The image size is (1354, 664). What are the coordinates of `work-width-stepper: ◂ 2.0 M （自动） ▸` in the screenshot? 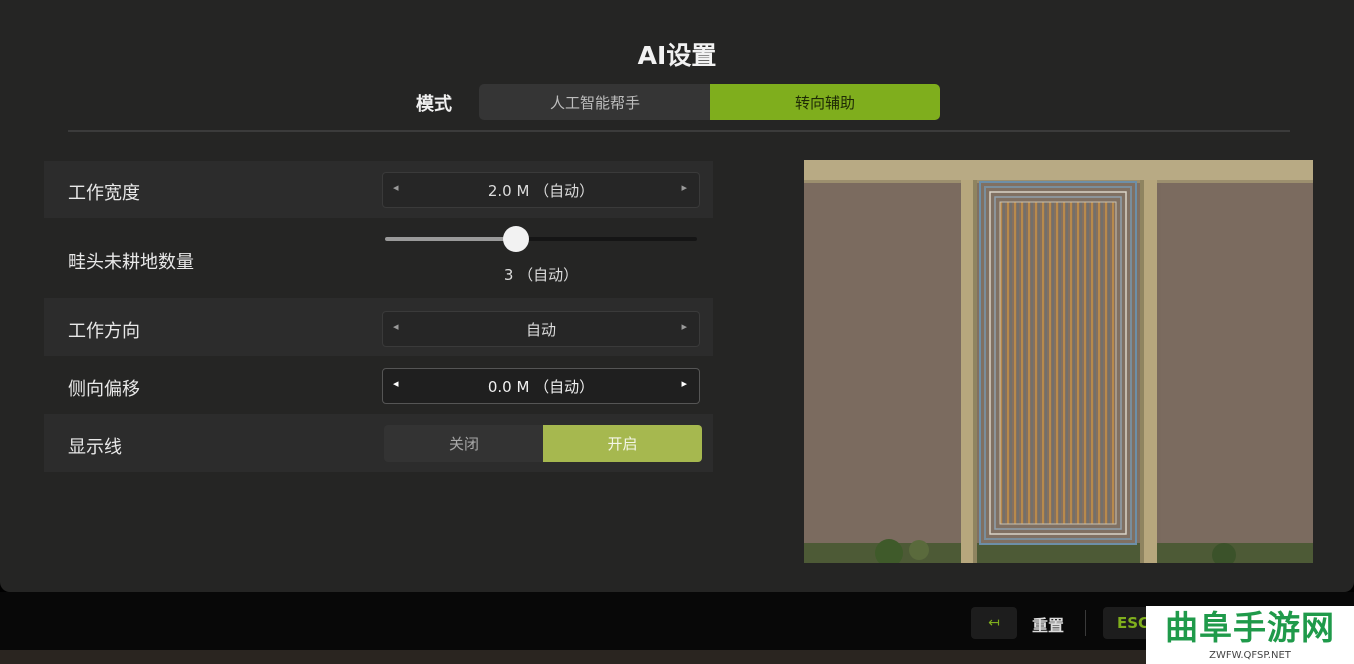 It's located at (541, 190).